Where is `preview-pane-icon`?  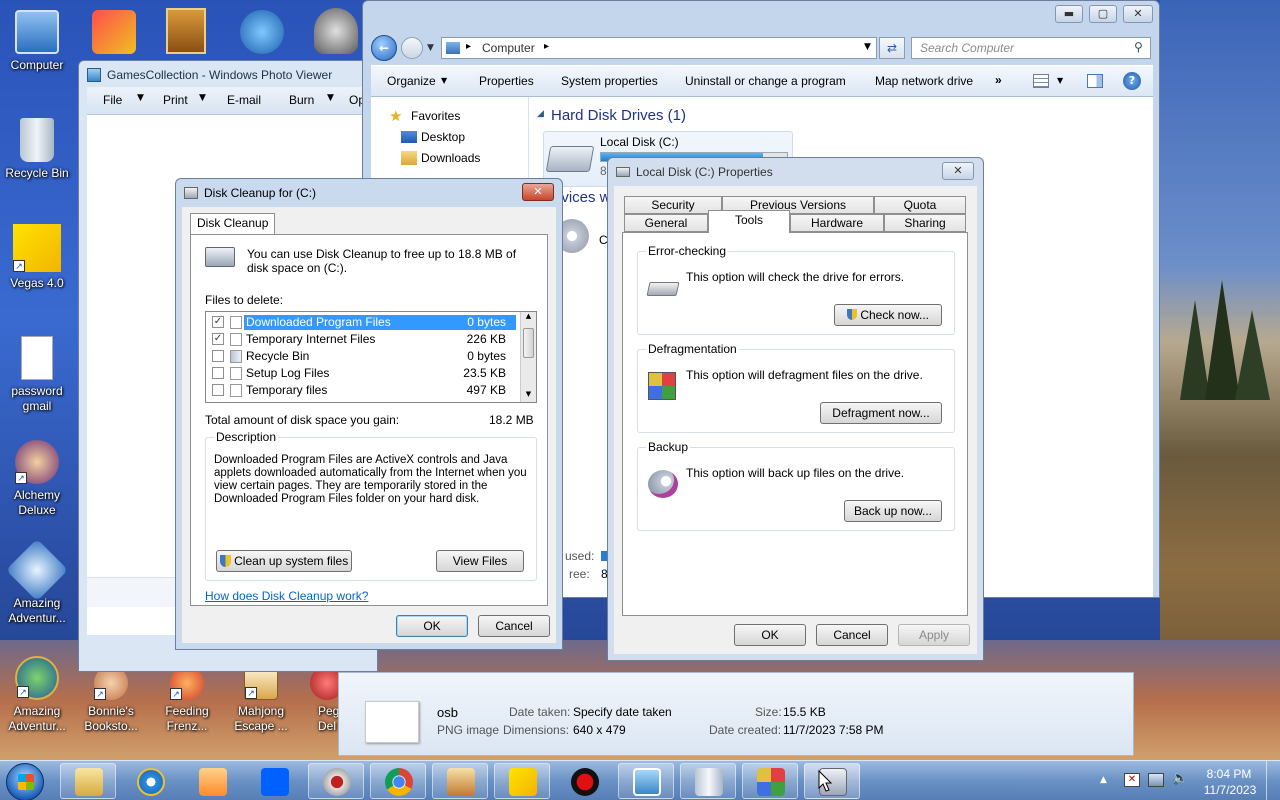
preview-pane-icon is located at coordinates (1095, 81).